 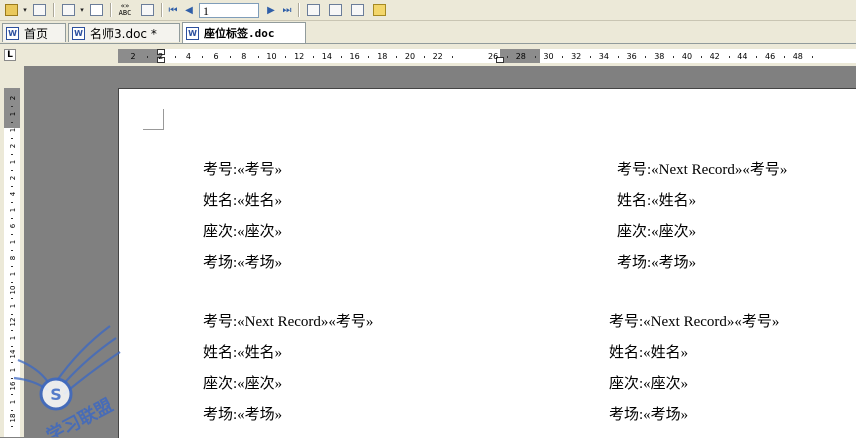 I want to click on view-merged-data-button: «» ABC, so click(x=125, y=10).